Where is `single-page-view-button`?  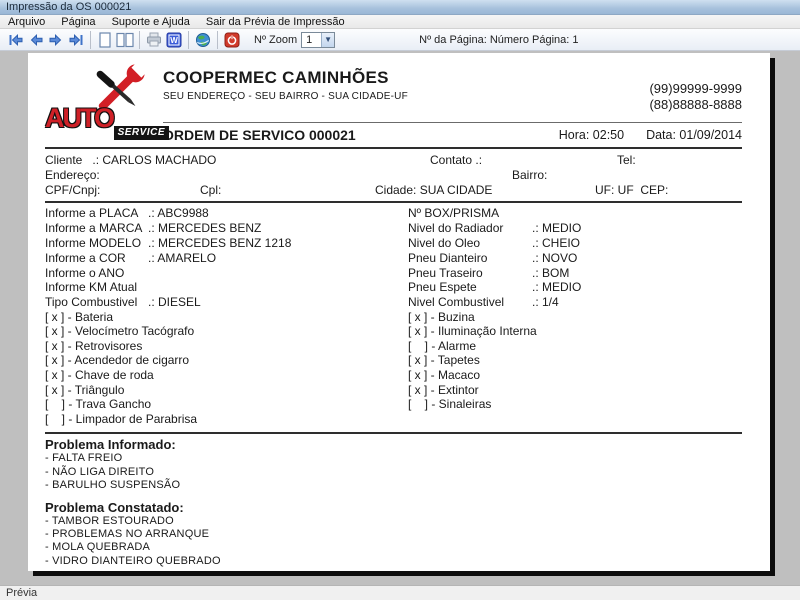 single-page-view-button is located at coordinates (105, 40).